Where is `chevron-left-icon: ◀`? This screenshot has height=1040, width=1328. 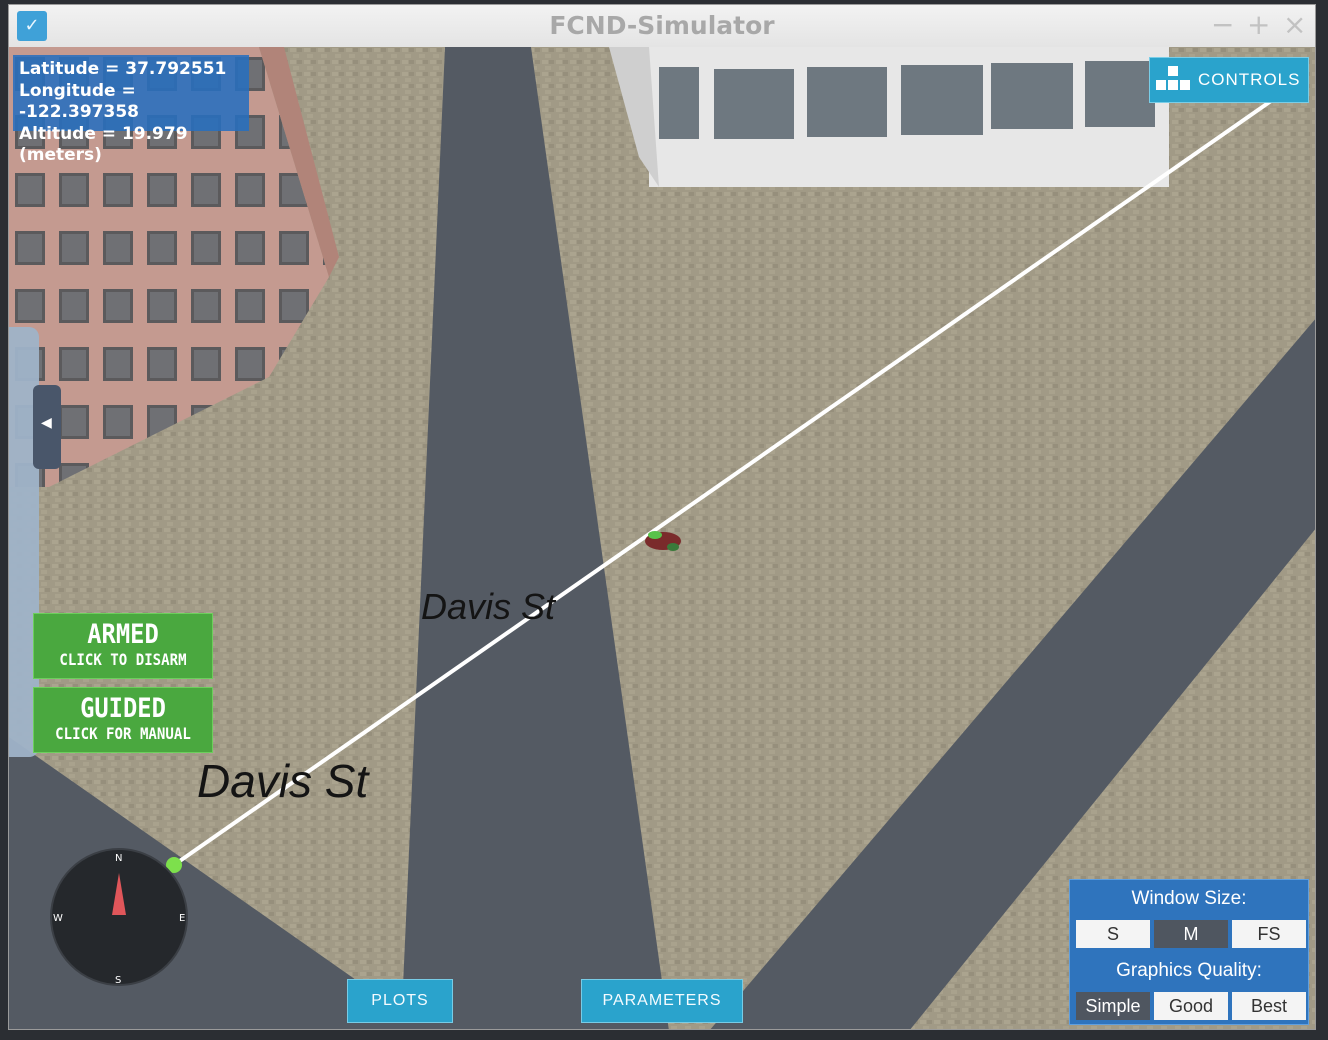 chevron-left-icon: ◀ is located at coordinates (46, 423).